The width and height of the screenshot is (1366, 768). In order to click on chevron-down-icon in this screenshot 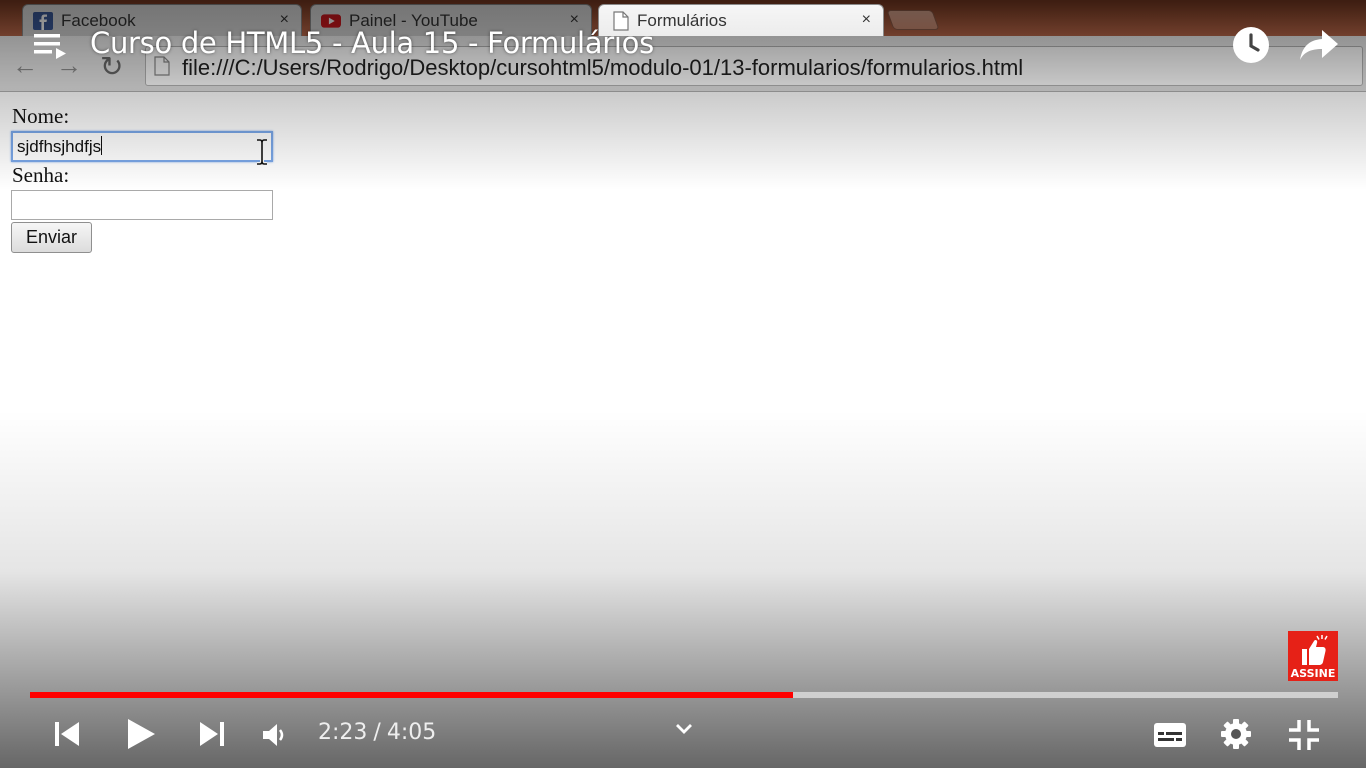, I will do `click(684, 729)`.